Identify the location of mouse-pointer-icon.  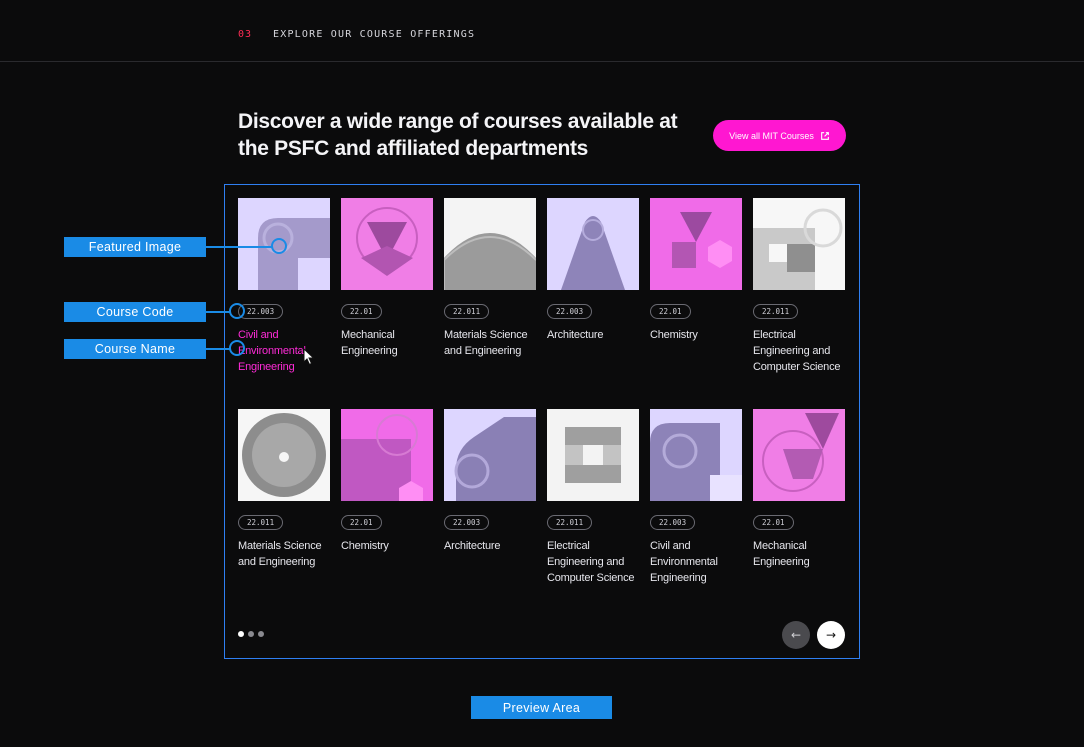
(309, 357).